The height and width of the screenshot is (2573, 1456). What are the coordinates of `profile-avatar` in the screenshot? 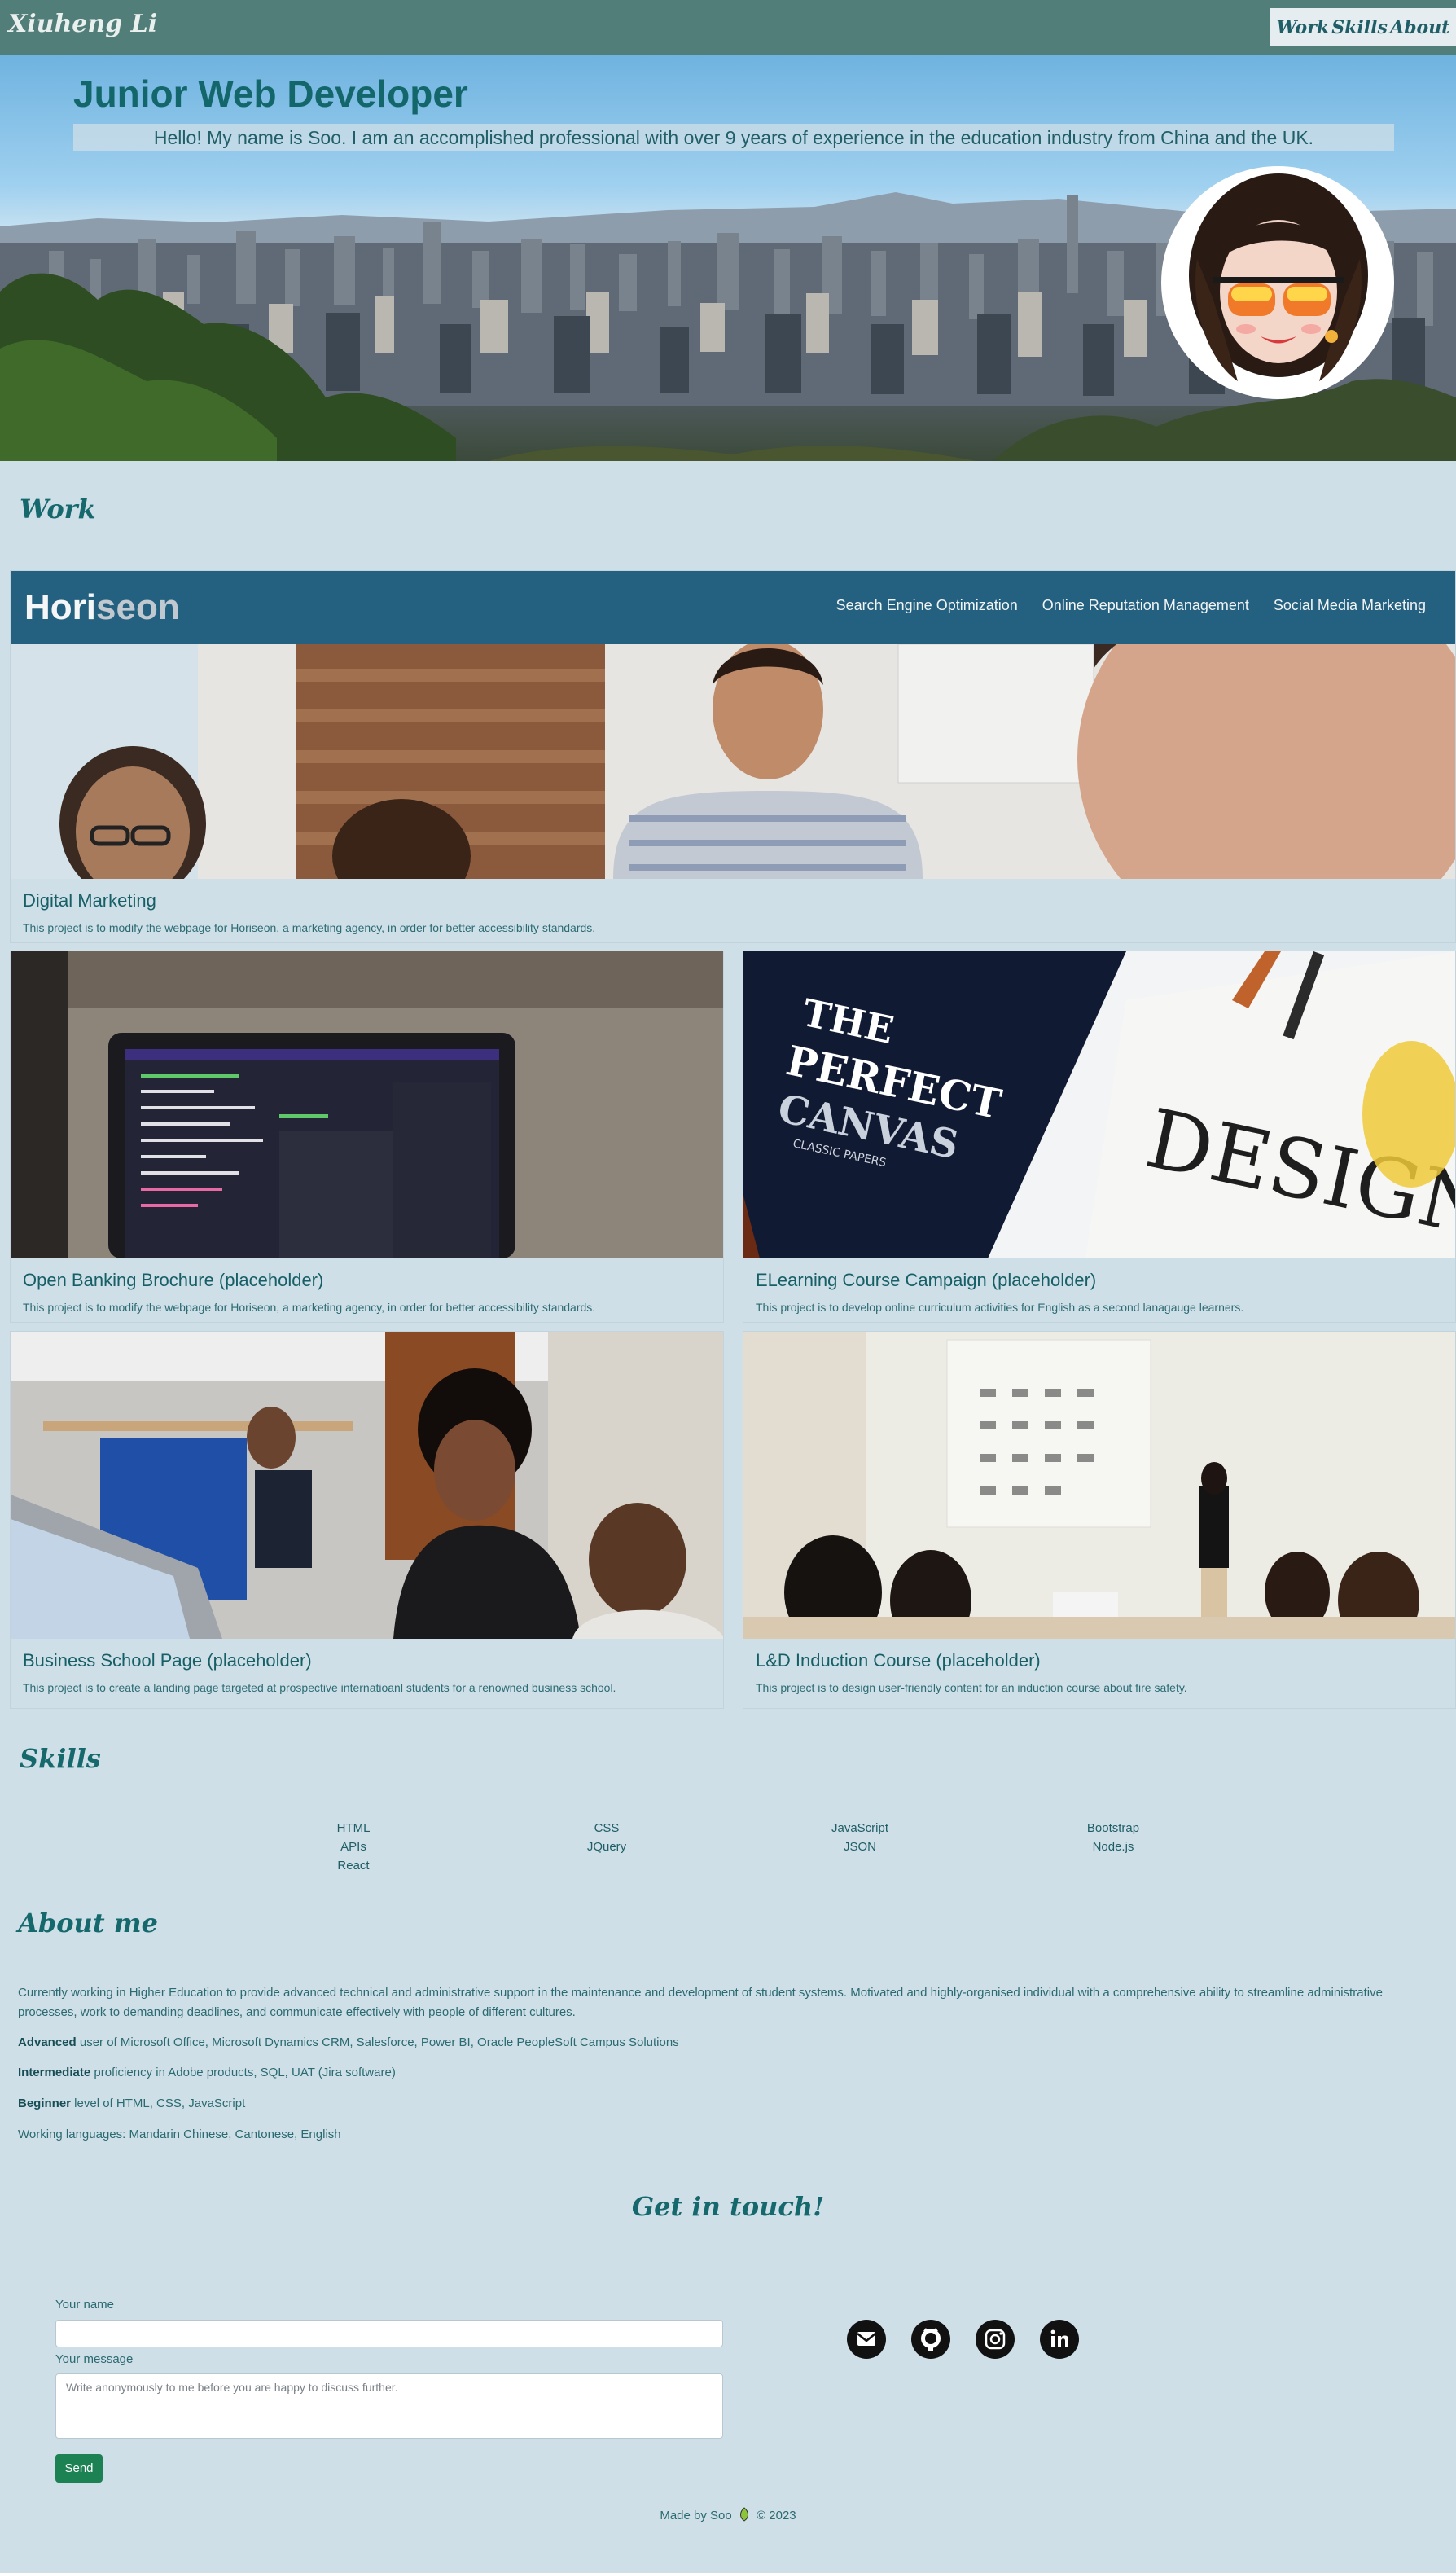 It's located at (1278, 282).